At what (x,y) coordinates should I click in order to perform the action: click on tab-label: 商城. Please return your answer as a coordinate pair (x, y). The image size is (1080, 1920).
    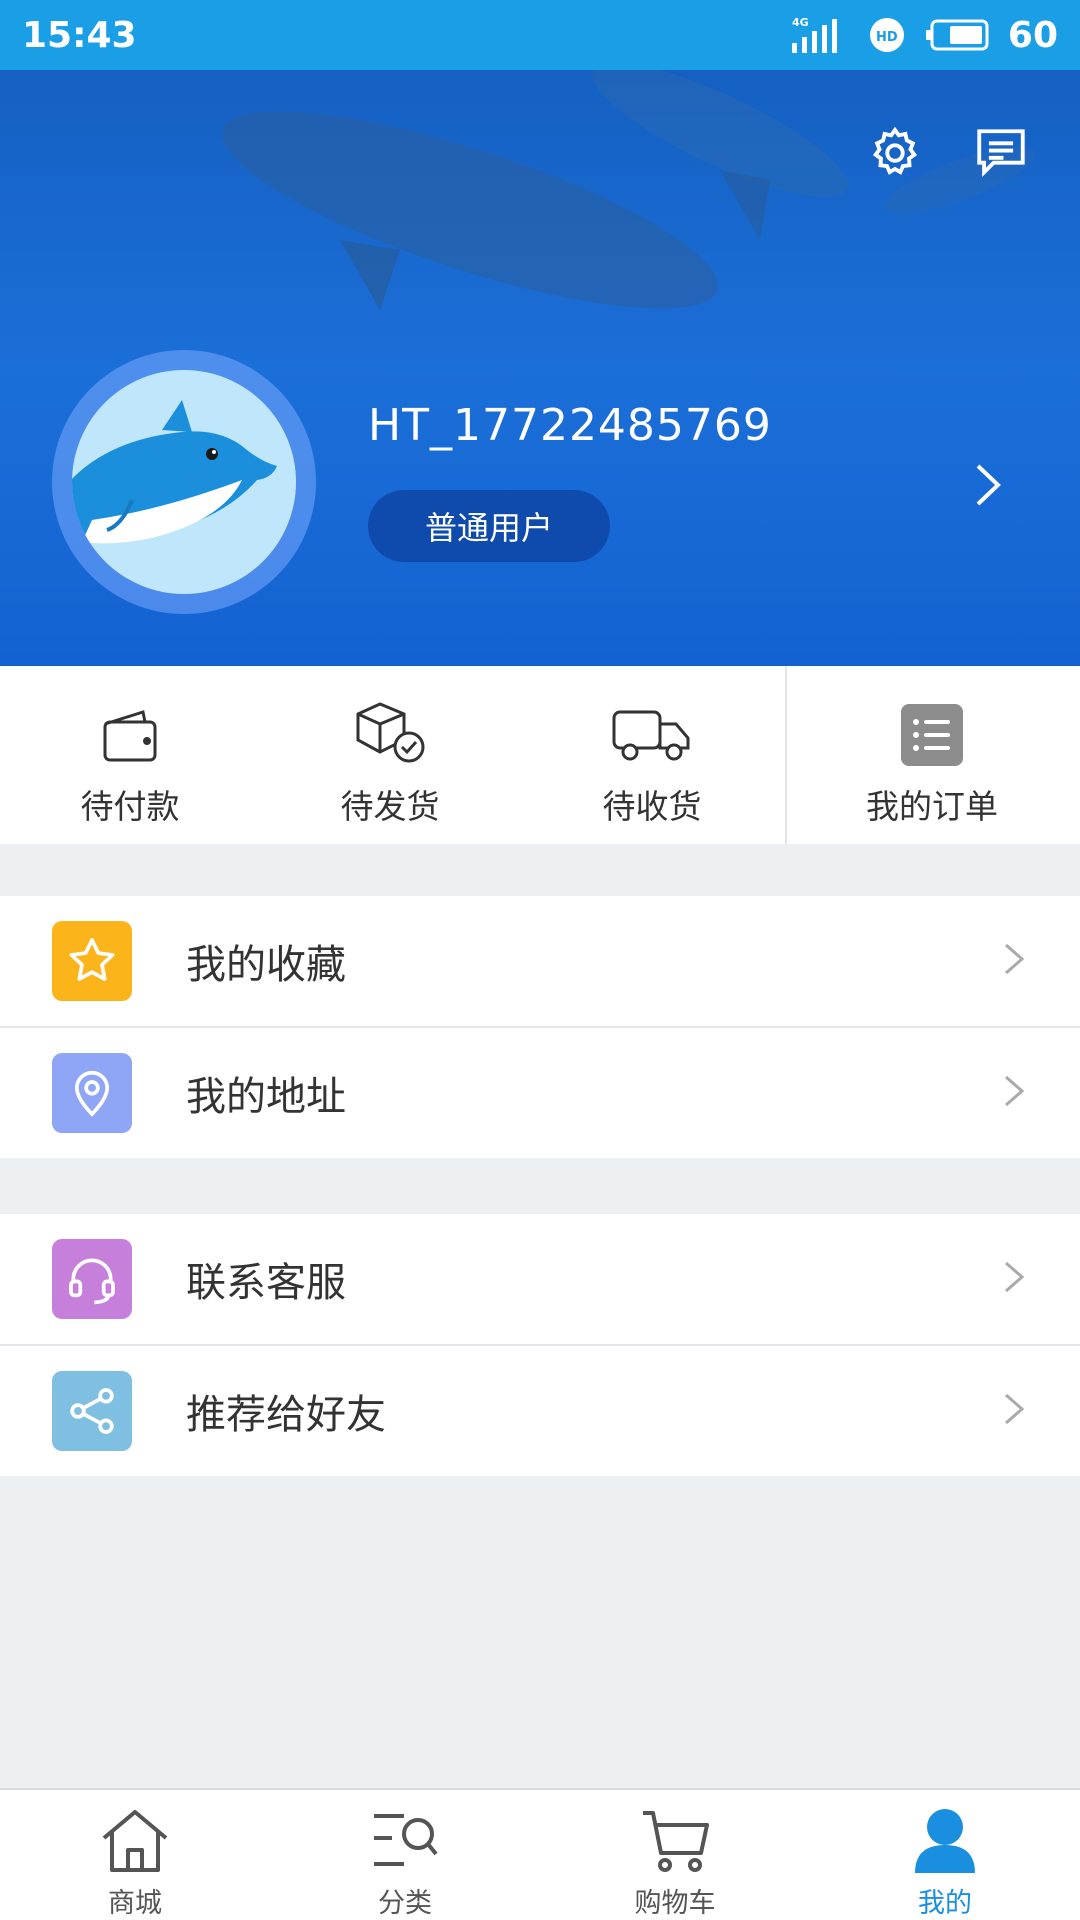
    Looking at the image, I should click on (135, 1903).